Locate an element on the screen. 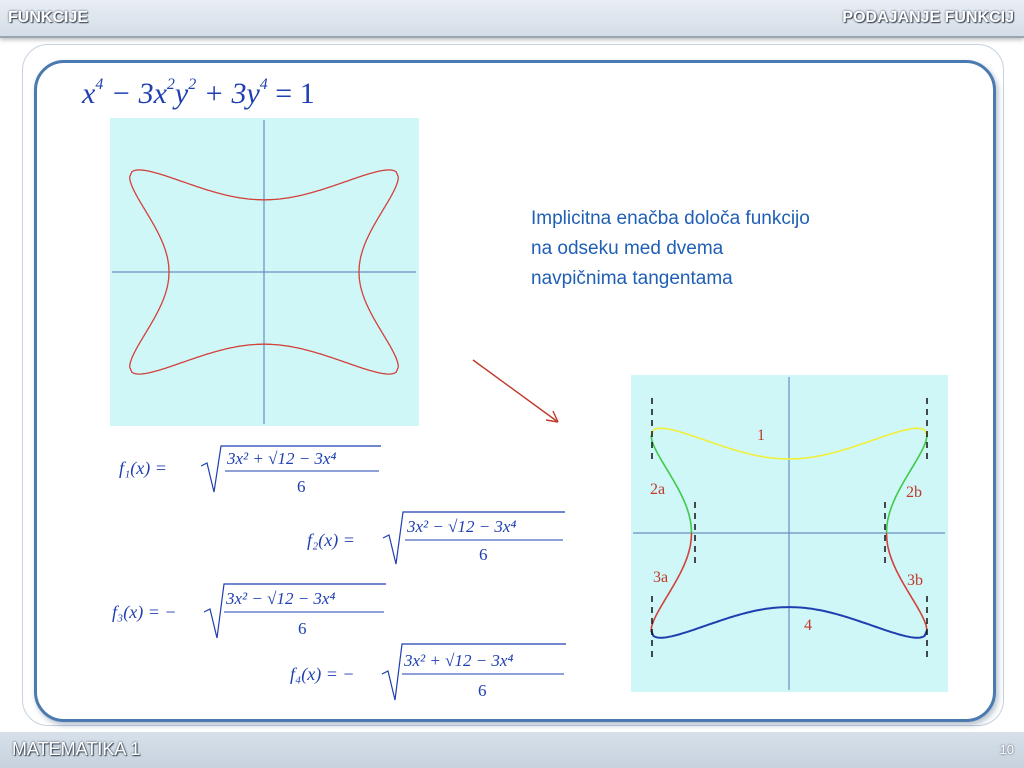 This screenshot has width=1024, height=768. bottom-bar: MATEMATIKA 1 10 is located at coordinates (512, 750).